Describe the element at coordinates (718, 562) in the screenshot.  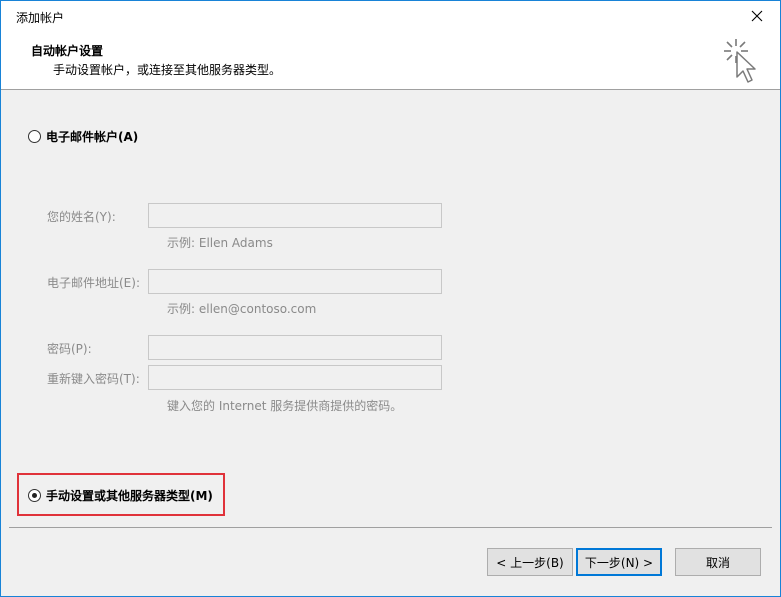
I see `cancel-button: 取消` at that location.